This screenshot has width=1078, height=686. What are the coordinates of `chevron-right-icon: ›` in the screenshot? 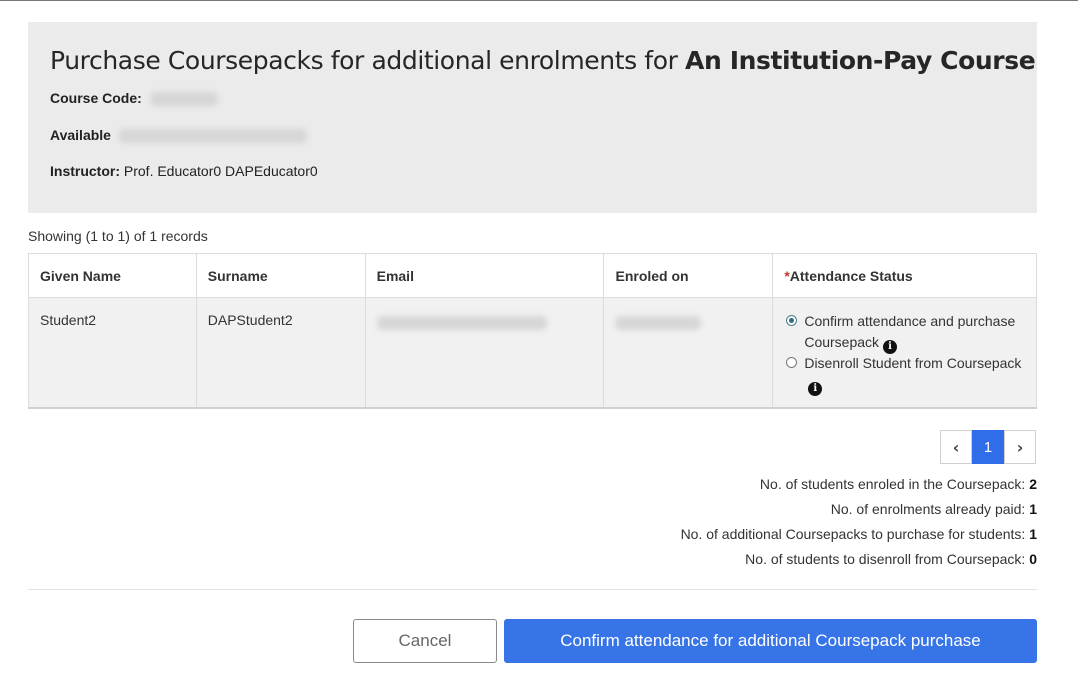 It's located at (1020, 447).